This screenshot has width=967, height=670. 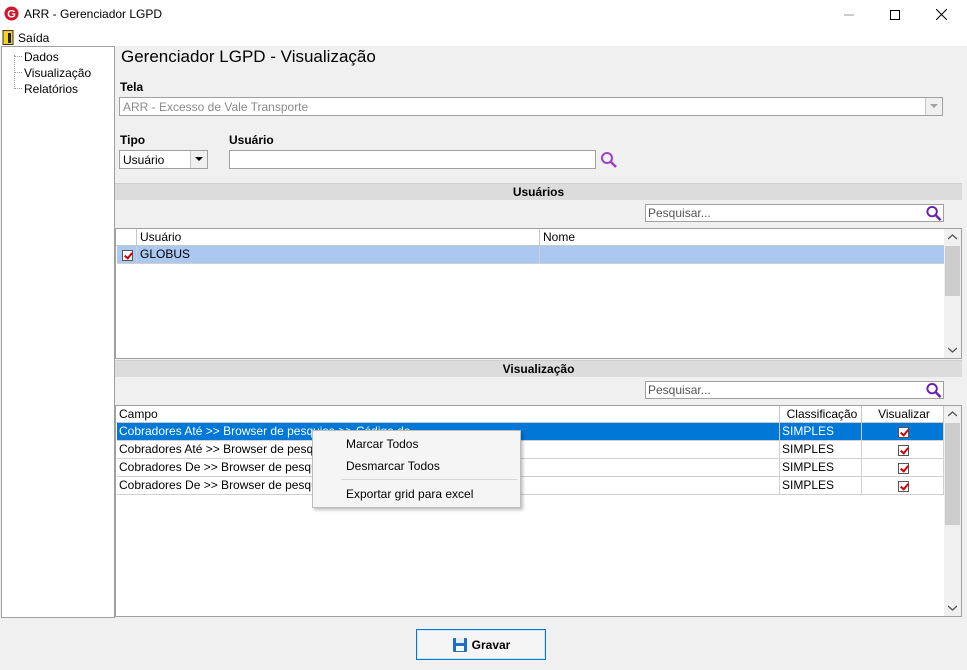 I want to click on maximize-icon, so click(x=895, y=14).